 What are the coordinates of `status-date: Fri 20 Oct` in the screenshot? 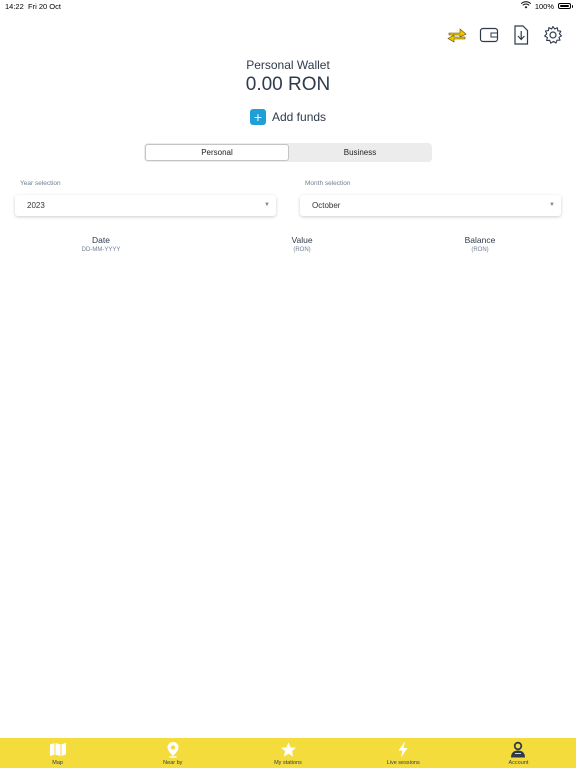 It's located at (44, 6).